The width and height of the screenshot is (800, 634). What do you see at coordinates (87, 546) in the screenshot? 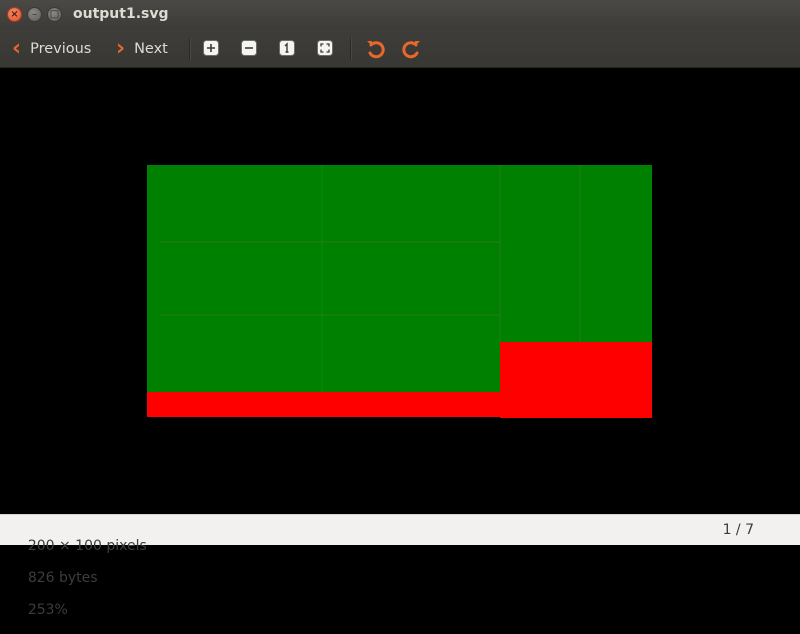
I see `image-dimensions: 200 × 100 pixels` at bounding box center [87, 546].